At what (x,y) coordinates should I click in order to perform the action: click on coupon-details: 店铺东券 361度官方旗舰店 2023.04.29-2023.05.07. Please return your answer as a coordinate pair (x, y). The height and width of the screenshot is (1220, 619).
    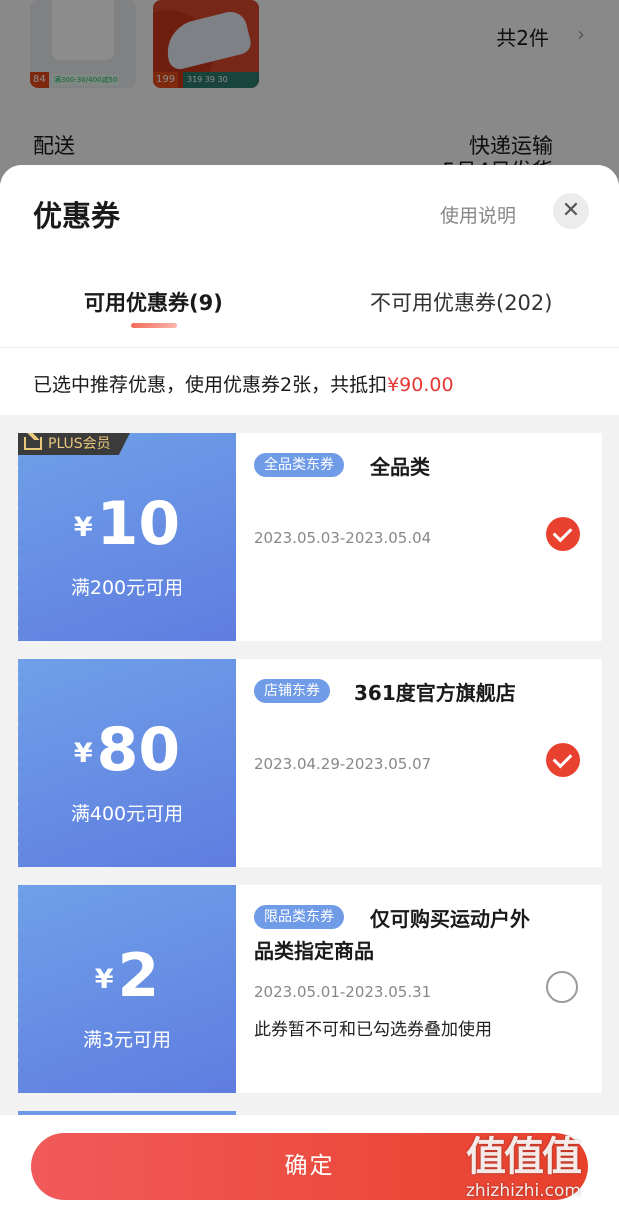
    Looking at the image, I should click on (419, 763).